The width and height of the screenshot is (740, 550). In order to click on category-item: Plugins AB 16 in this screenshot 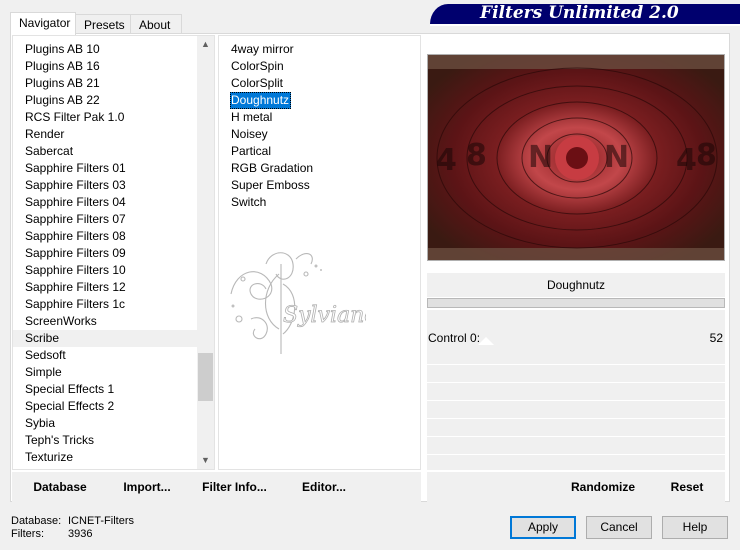, I will do `click(113, 66)`.